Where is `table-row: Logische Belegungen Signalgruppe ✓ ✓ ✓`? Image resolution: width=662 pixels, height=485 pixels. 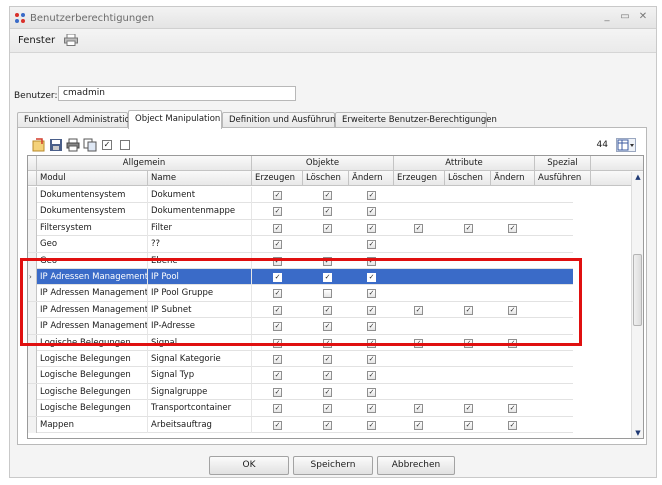 table-row: Logische Belegungen Signalgruppe ✓ ✓ ✓ is located at coordinates (300, 392).